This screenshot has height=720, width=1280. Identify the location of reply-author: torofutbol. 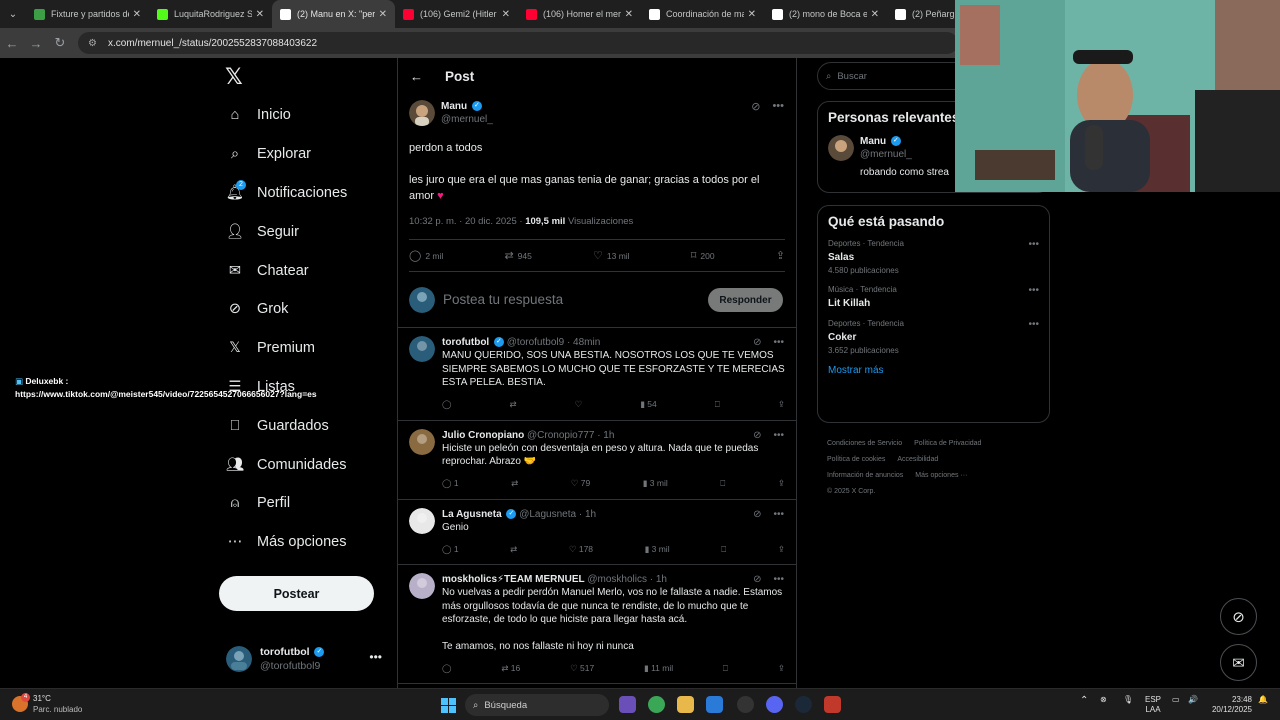
(465, 342).